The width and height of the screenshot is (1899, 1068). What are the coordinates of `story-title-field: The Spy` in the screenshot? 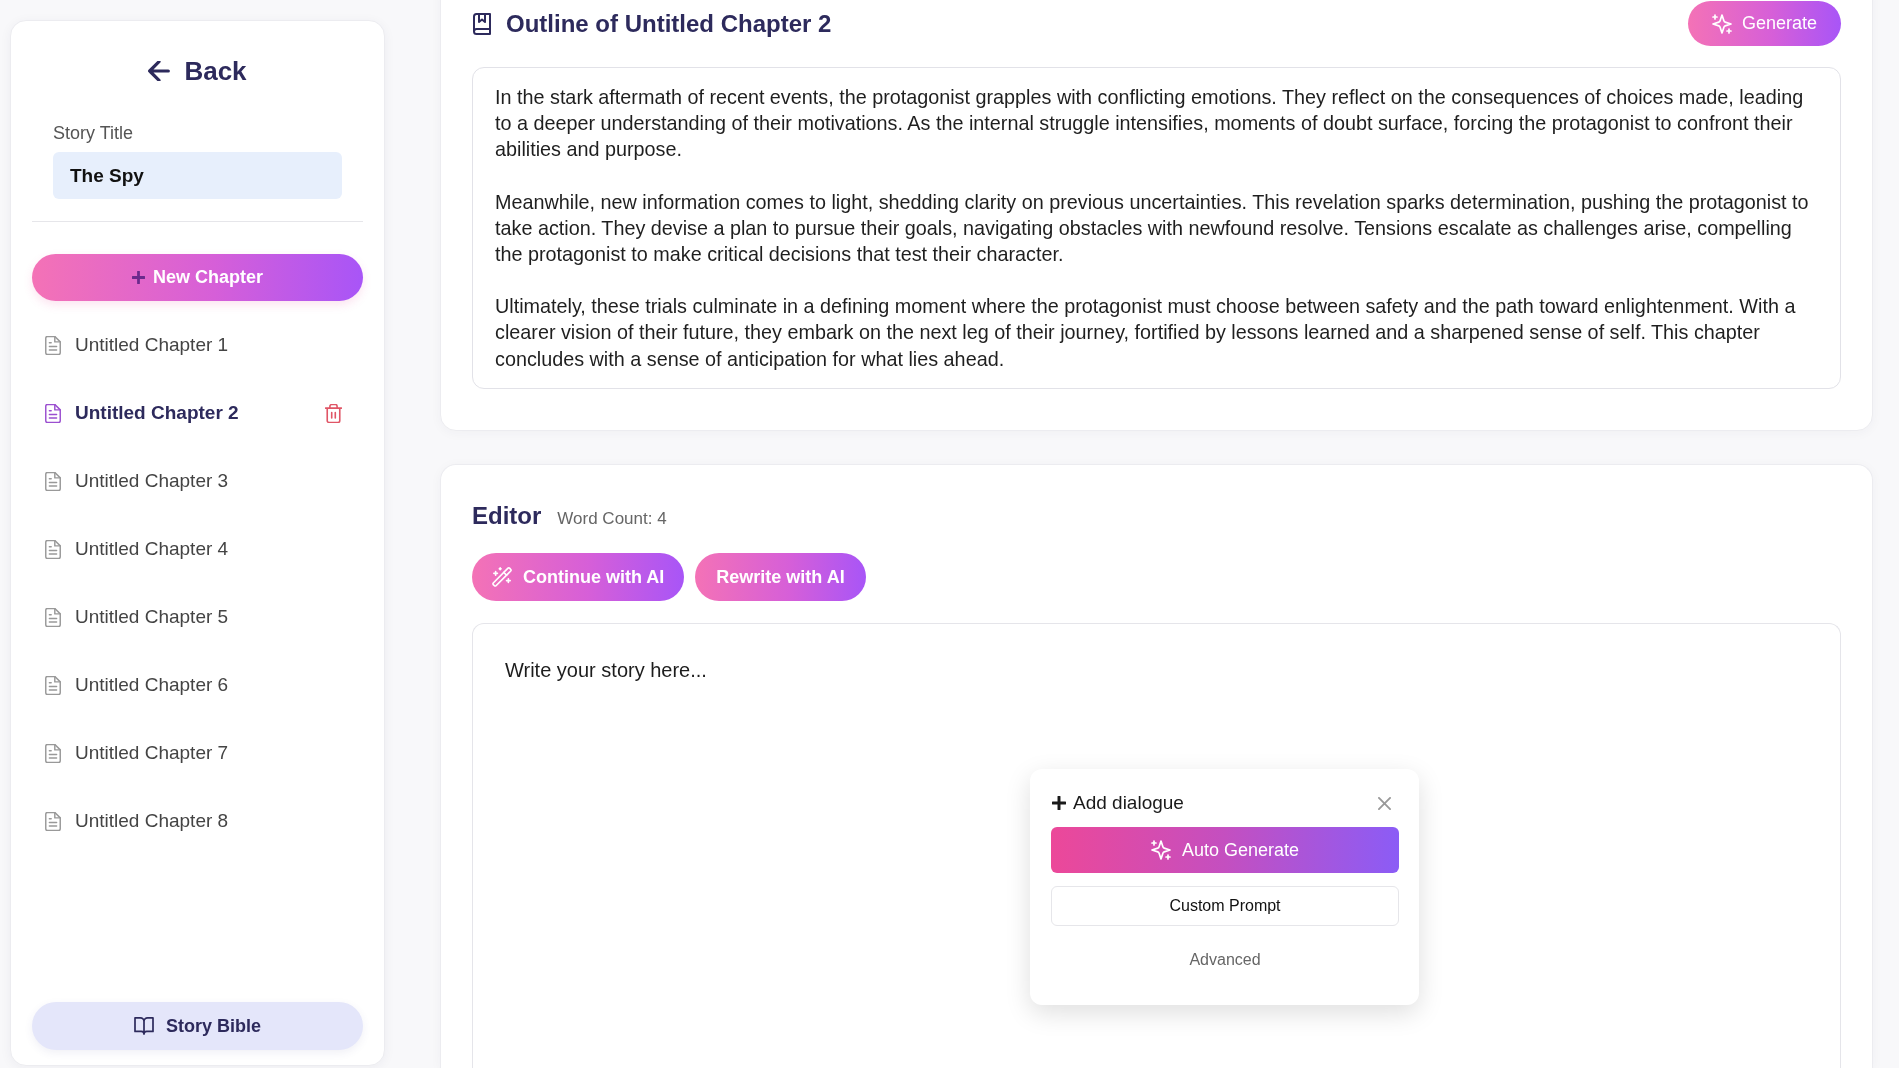 It's located at (197, 175).